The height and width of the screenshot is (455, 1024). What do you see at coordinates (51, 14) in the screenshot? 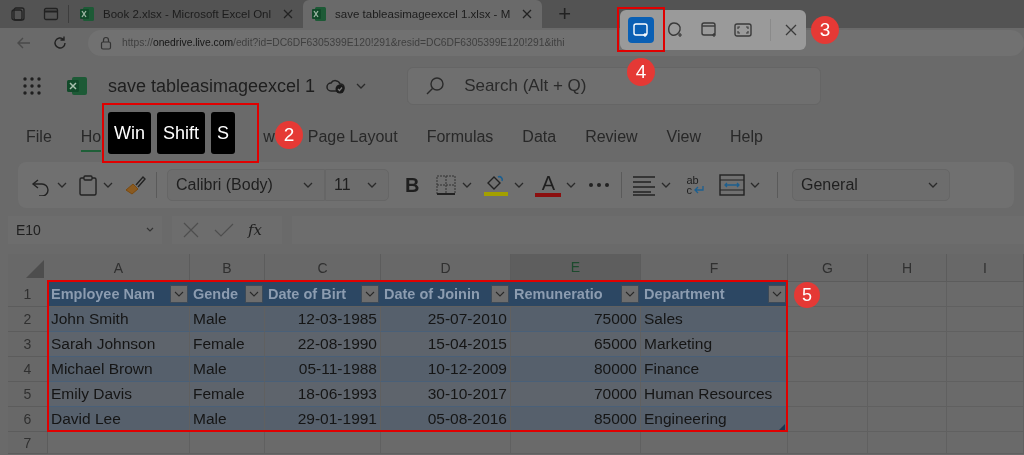
I see `vertical-tabs-icon` at bounding box center [51, 14].